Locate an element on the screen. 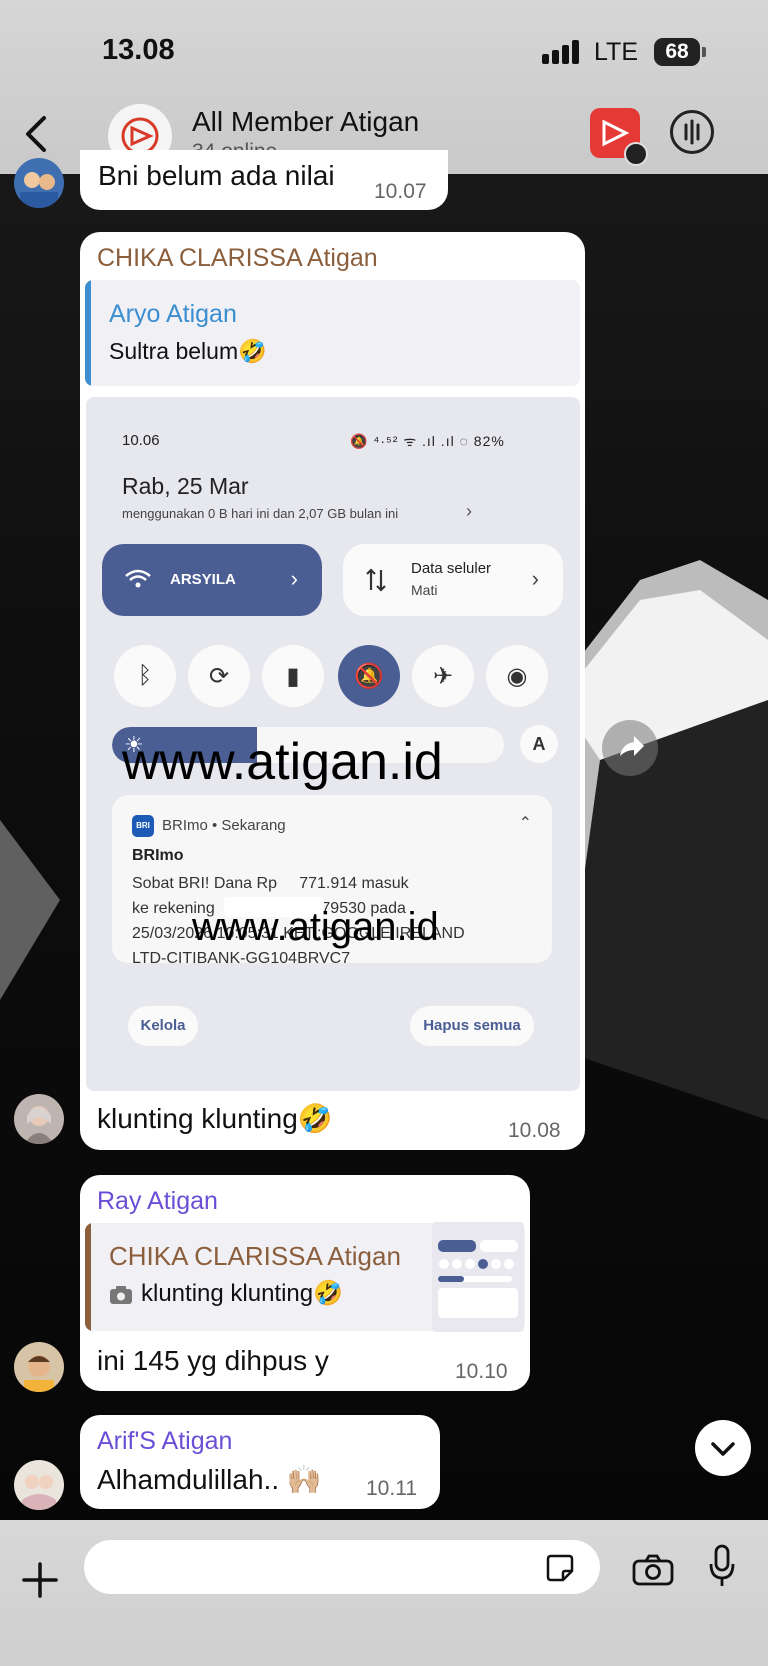  message-input is located at coordinates (342, 1567).